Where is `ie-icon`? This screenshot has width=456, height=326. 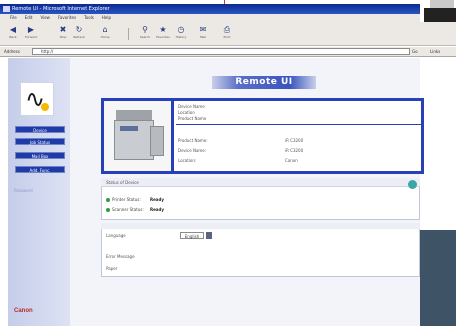
ie-icon is located at coordinates (6, 9).